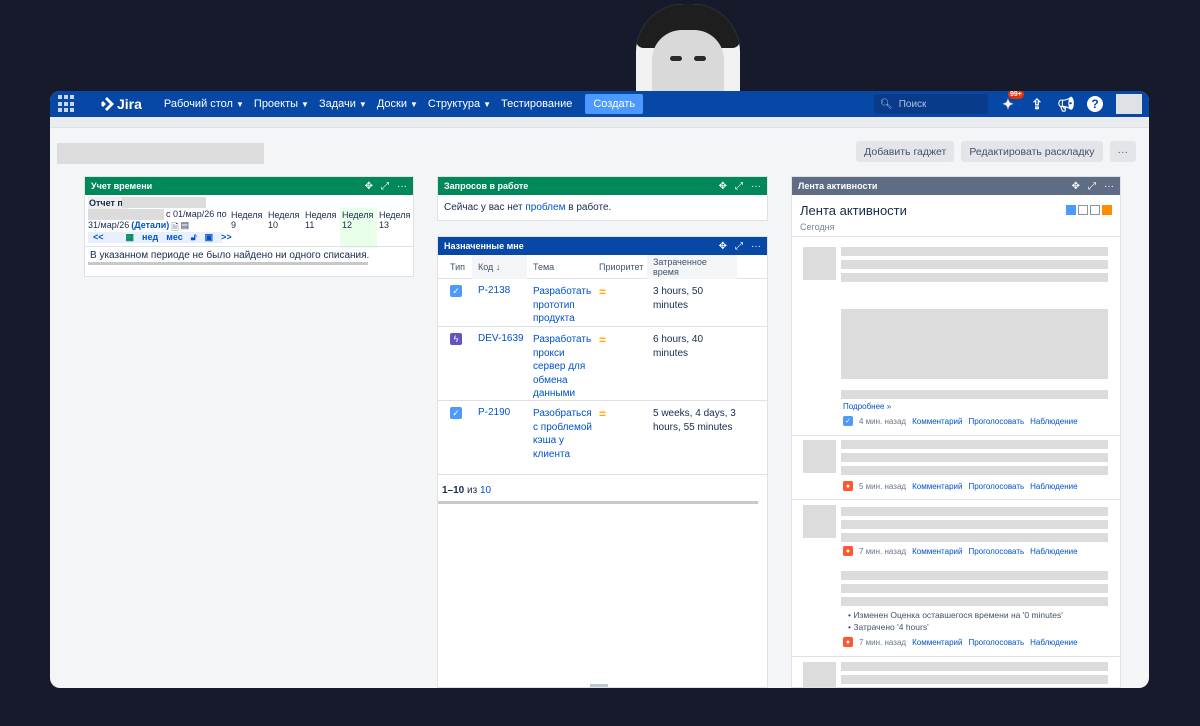 The width and height of the screenshot is (1200, 726). What do you see at coordinates (455, 267) in the screenshot?
I see `col-type: Тип` at bounding box center [455, 267].